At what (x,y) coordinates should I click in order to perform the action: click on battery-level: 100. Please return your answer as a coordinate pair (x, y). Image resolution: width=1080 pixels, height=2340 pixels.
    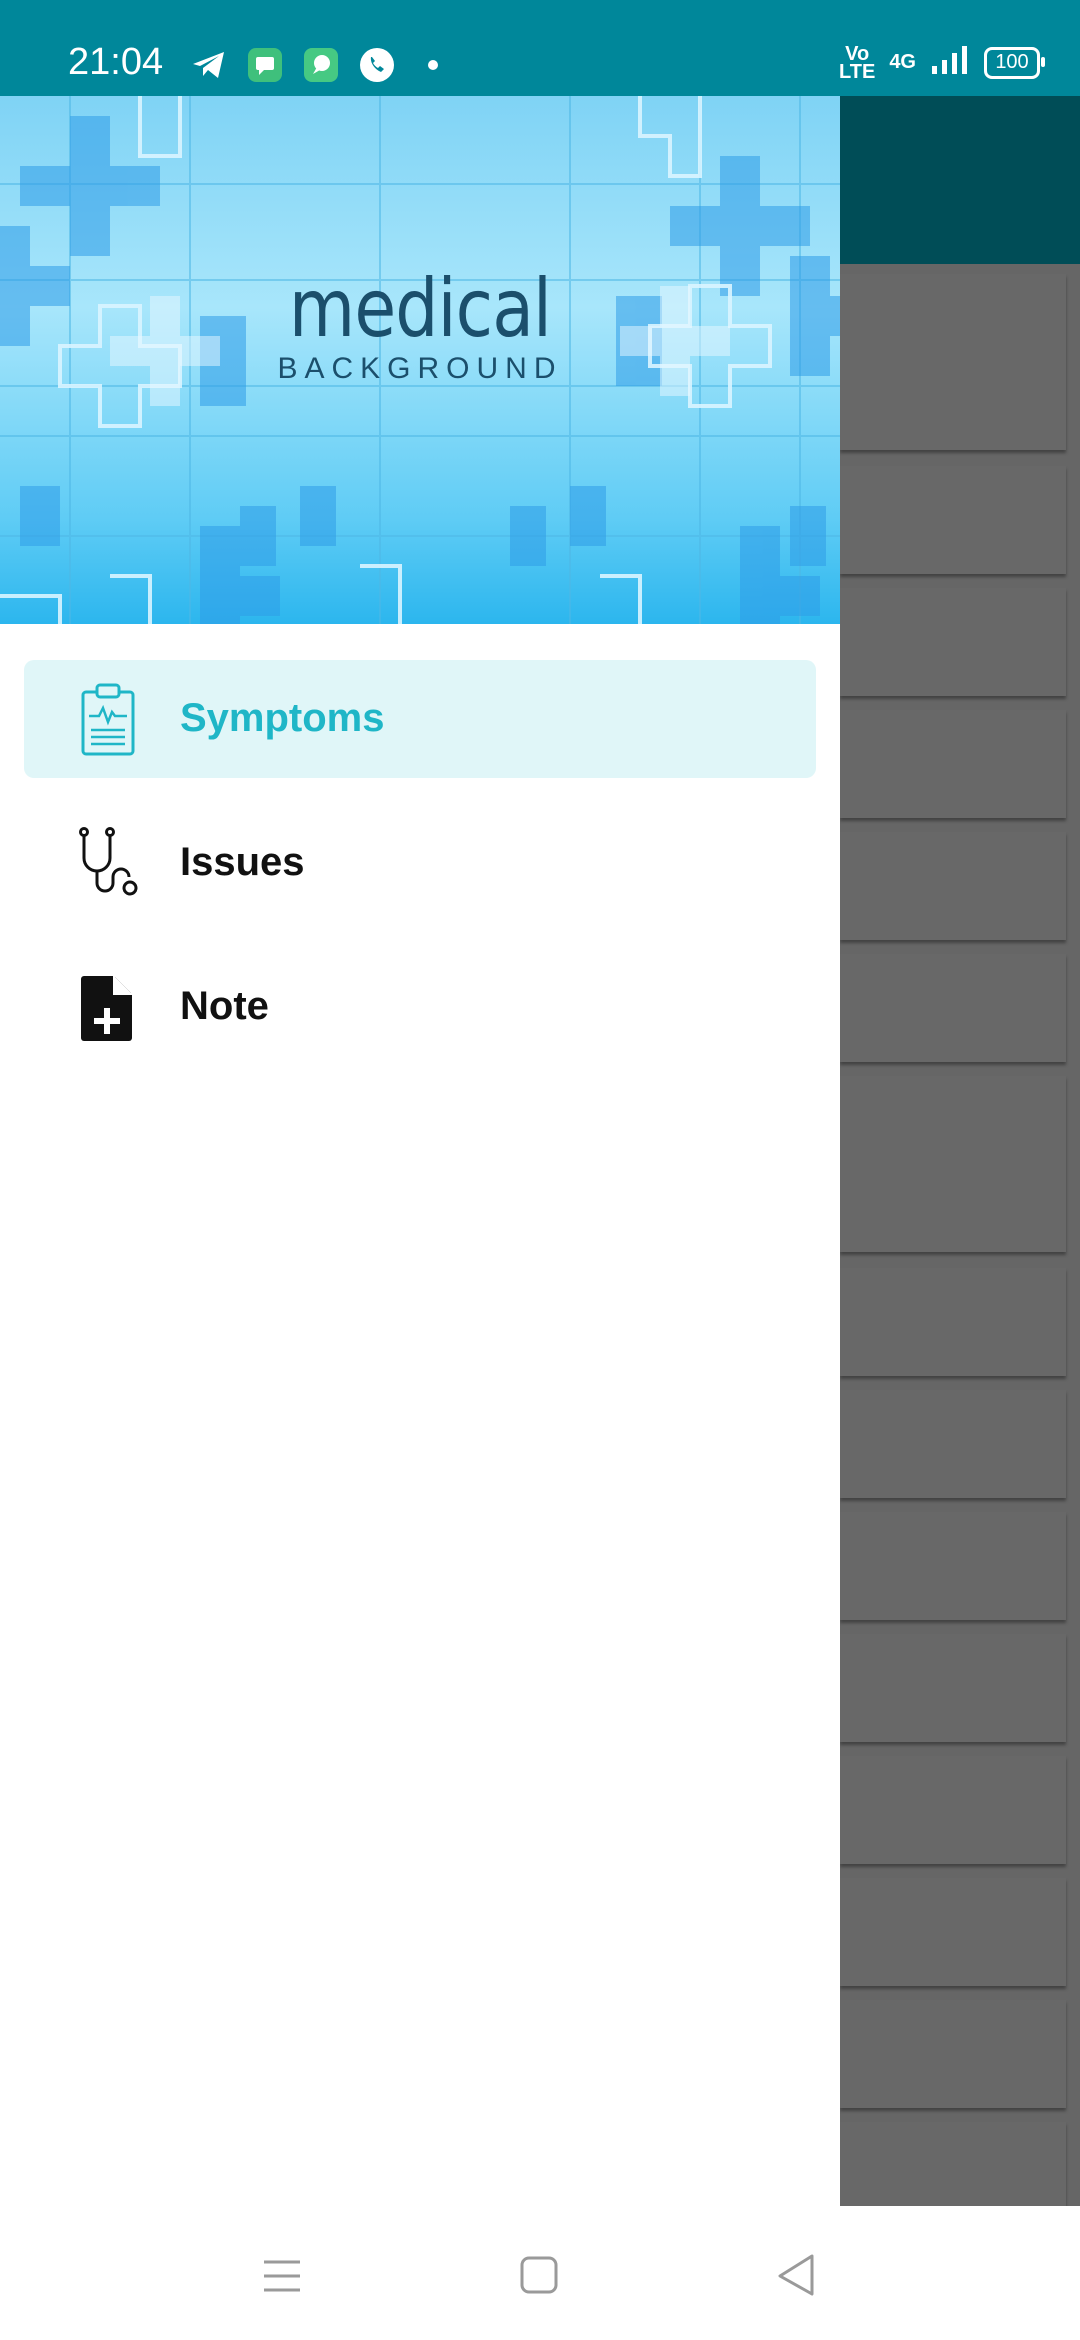
    Looking at the image, I should click on (1012, 62).